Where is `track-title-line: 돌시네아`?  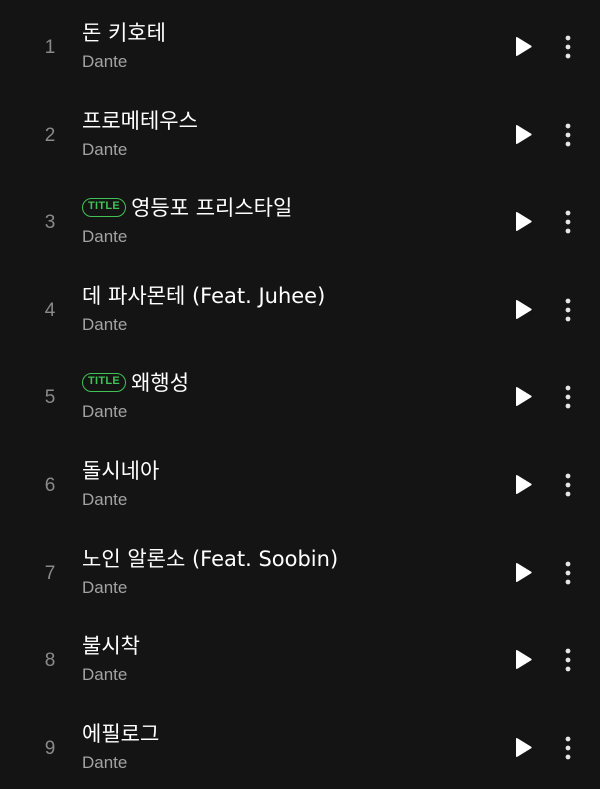
track-title-line: 돌시네아 is located at coordinates (120, 470).